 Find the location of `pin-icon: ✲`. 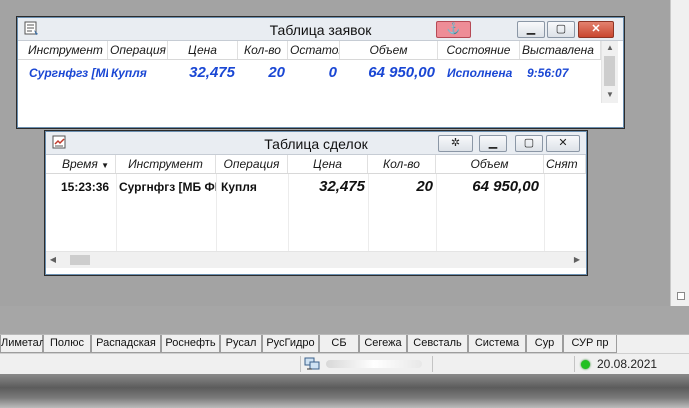

pin-icon: ✲ is located at coordinates (455, 143).